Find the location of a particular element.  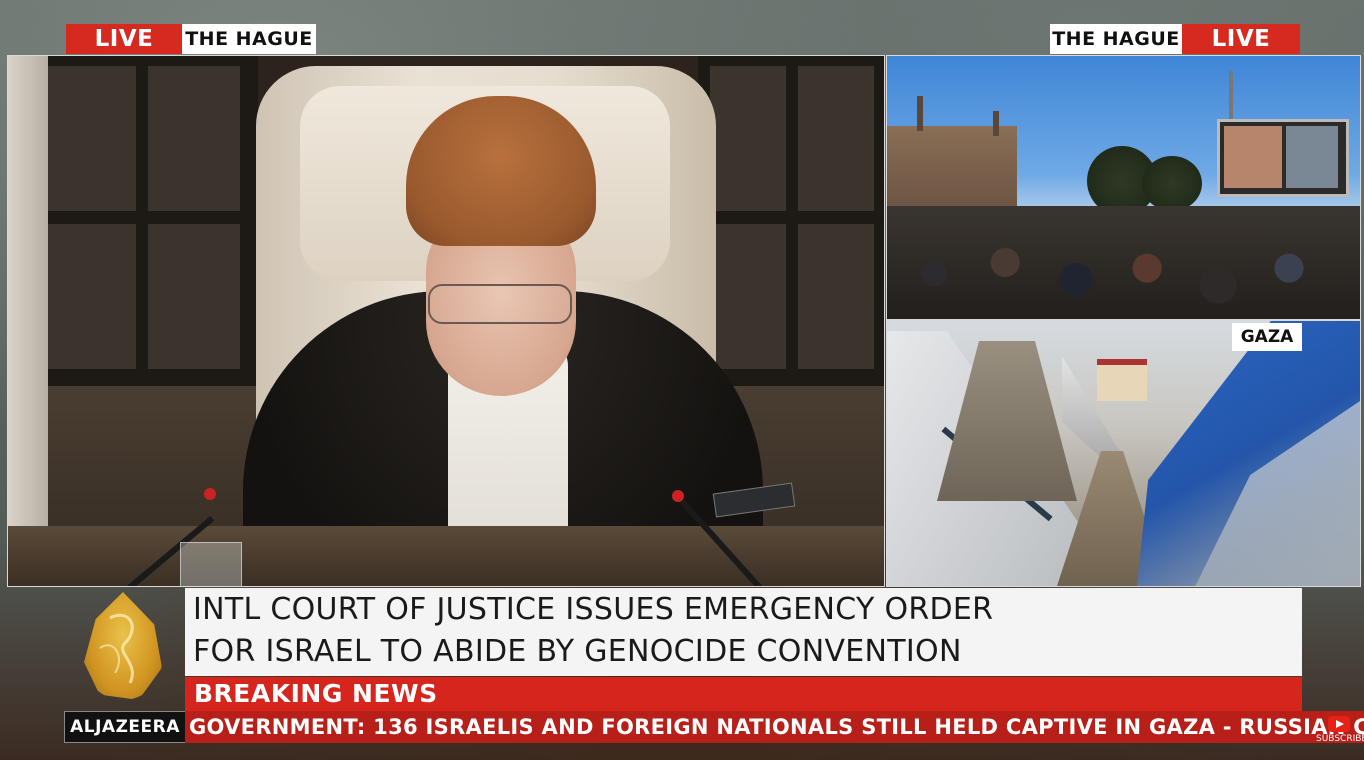

protest-crowd is located at coordinates (1123, 262).